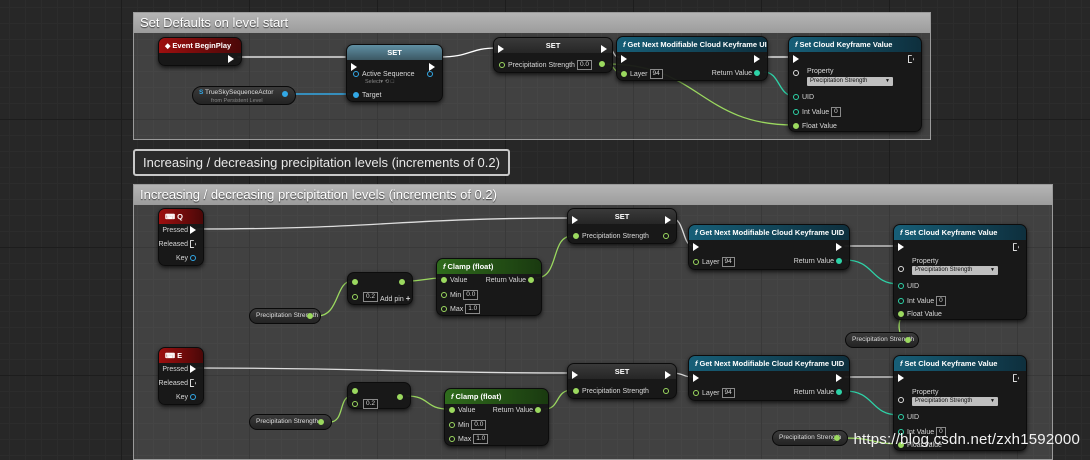 The image size is (1090, 460). I want to click on set-q-out-pin, so click(666, 236).